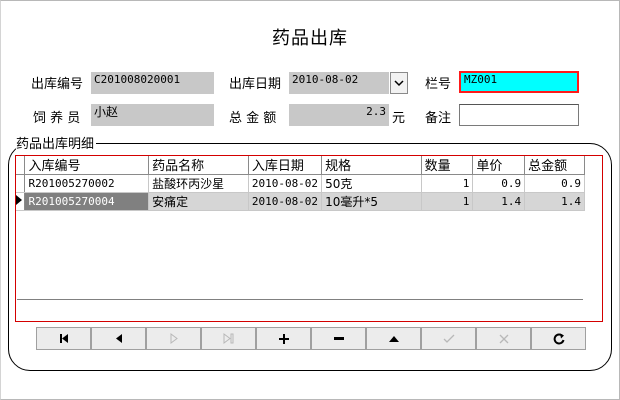  I want to click on pen-no-field: MZ001, so click(519, 82).